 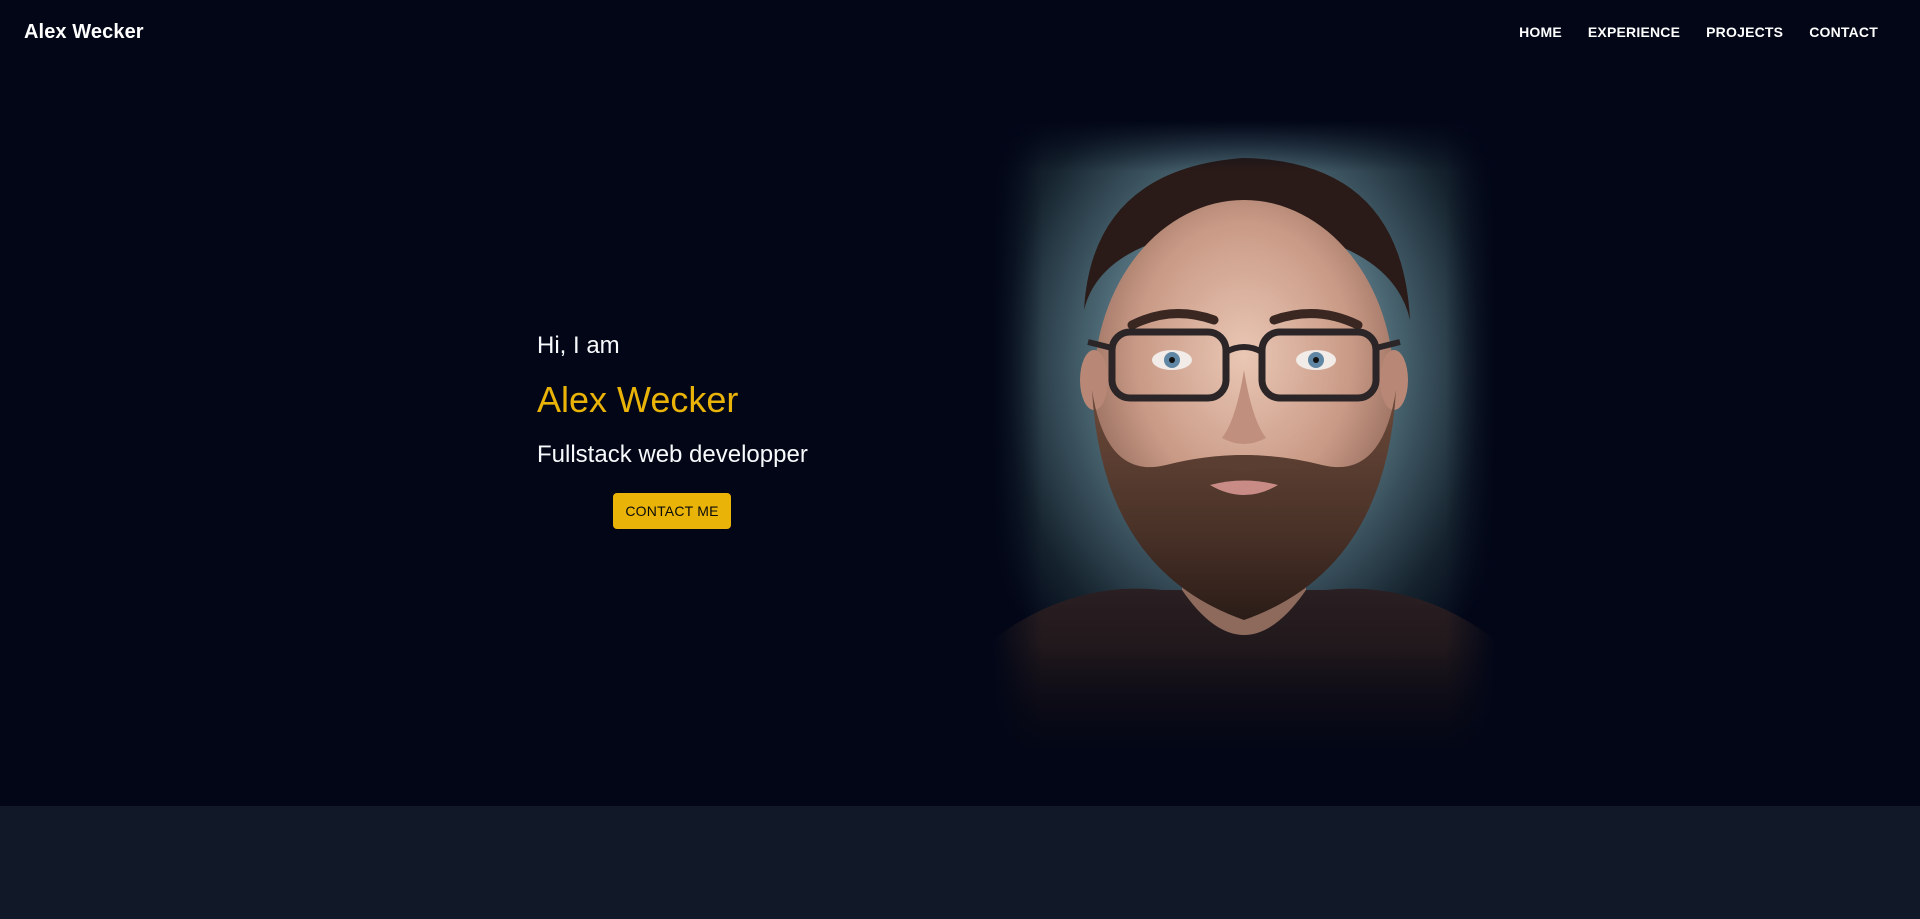 What do you see at coordinates (960, 862) in the screenshot?
I see `experience-section-preview` at bounding box center [960, 862].